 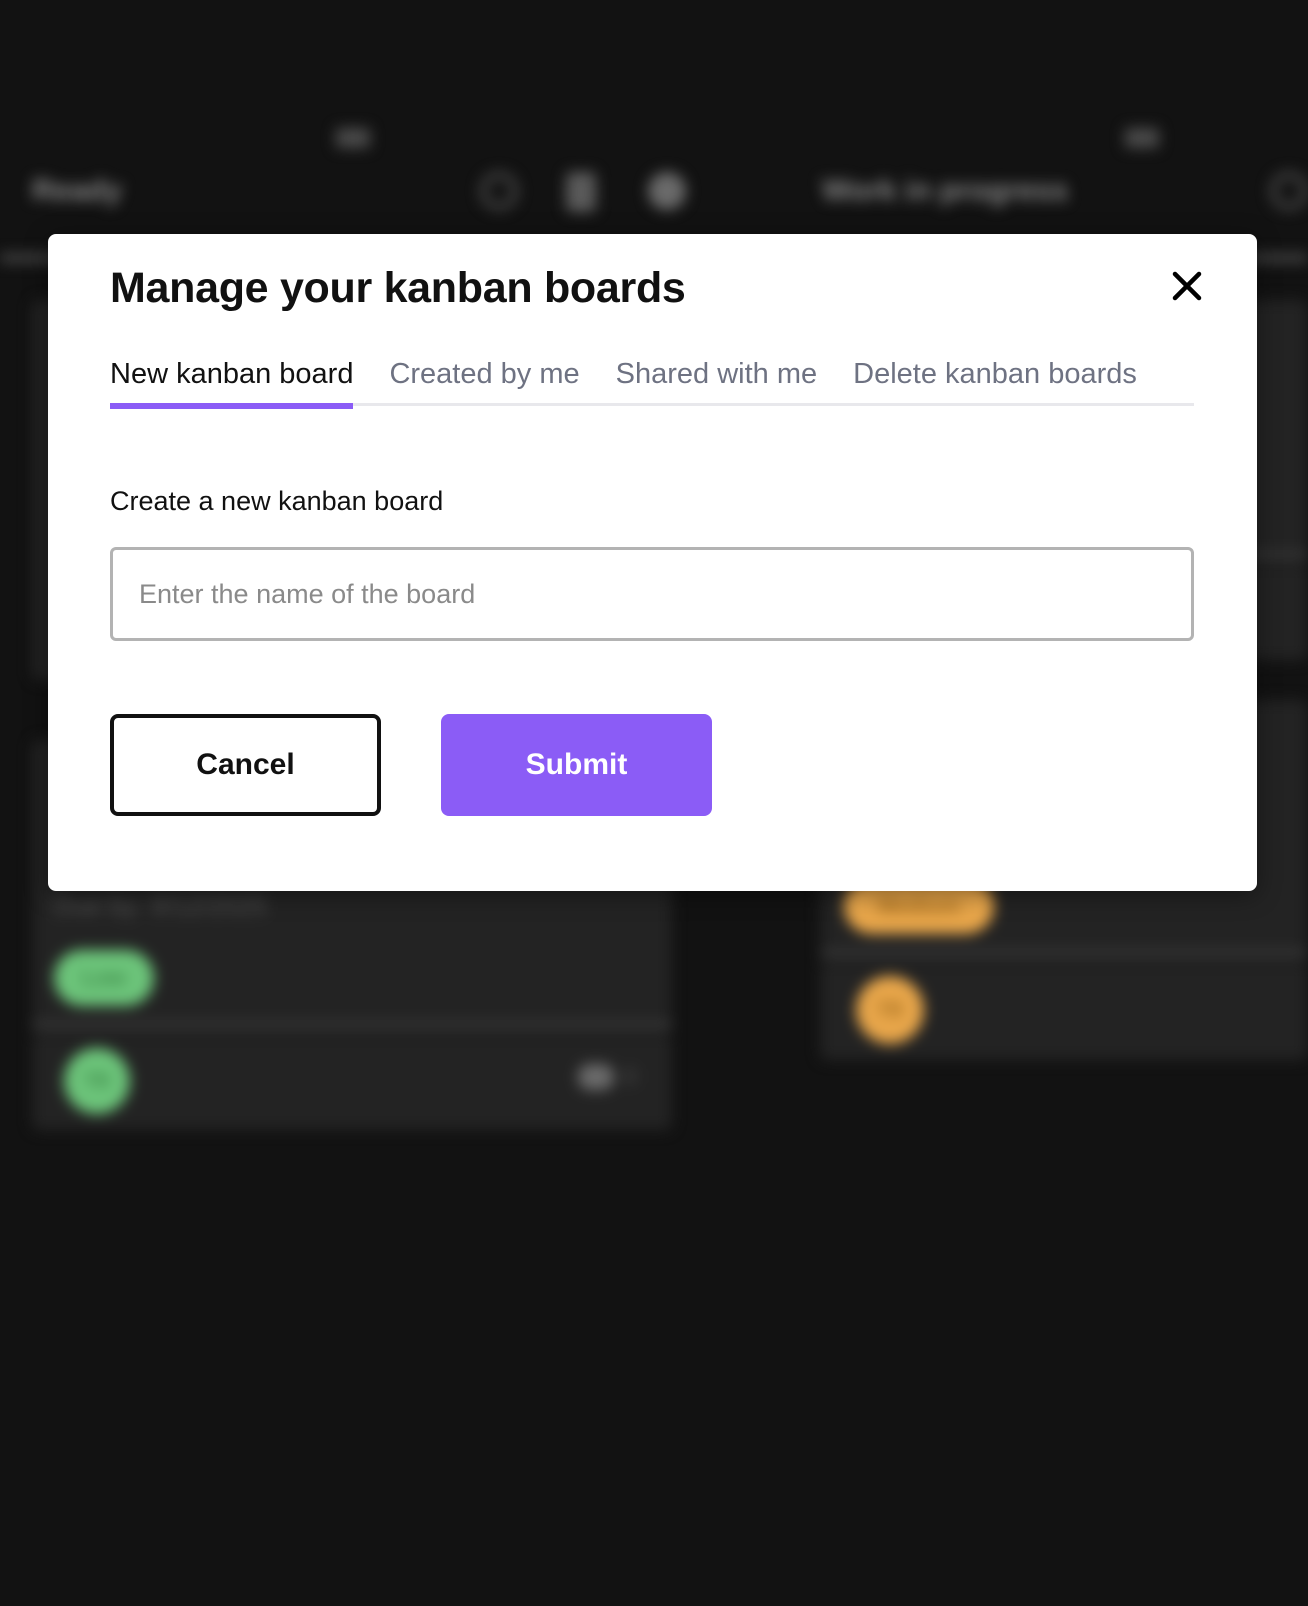 What do you see at coordinates (232, 380) in the screenshot?
I see `tab-new-kanban-board: New kanban board` at bounding box center [232, 380].